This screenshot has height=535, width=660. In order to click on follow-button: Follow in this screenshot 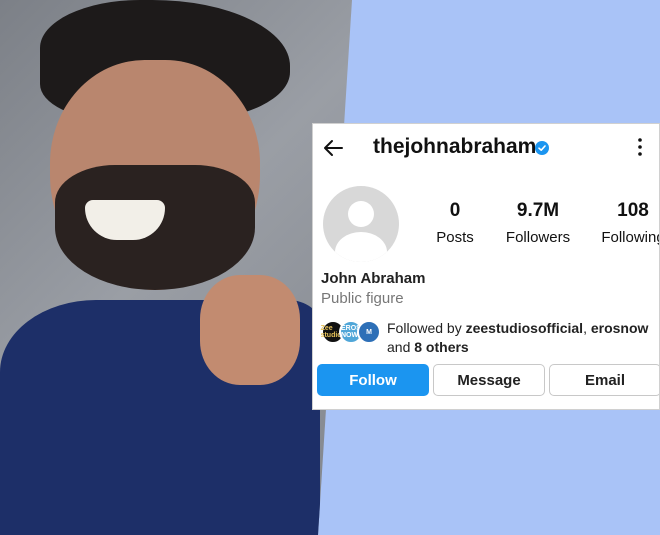, I will do `click(373, 380)`.